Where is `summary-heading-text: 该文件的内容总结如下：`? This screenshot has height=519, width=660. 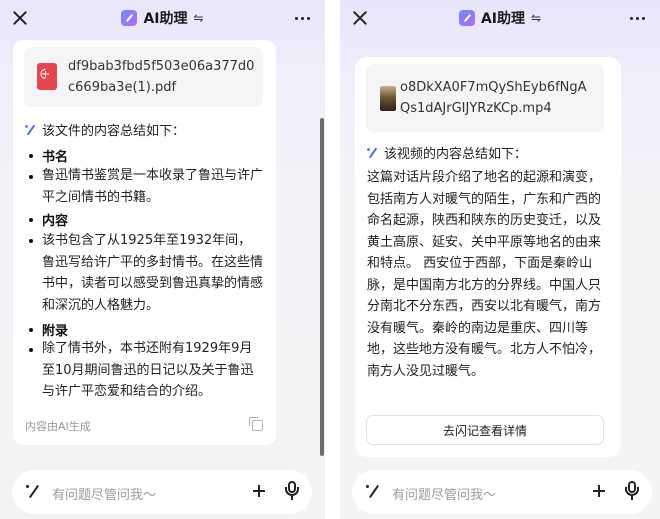 summary-heading-text: 该文件的内容总结如下： is located at coordinates (114, 131).